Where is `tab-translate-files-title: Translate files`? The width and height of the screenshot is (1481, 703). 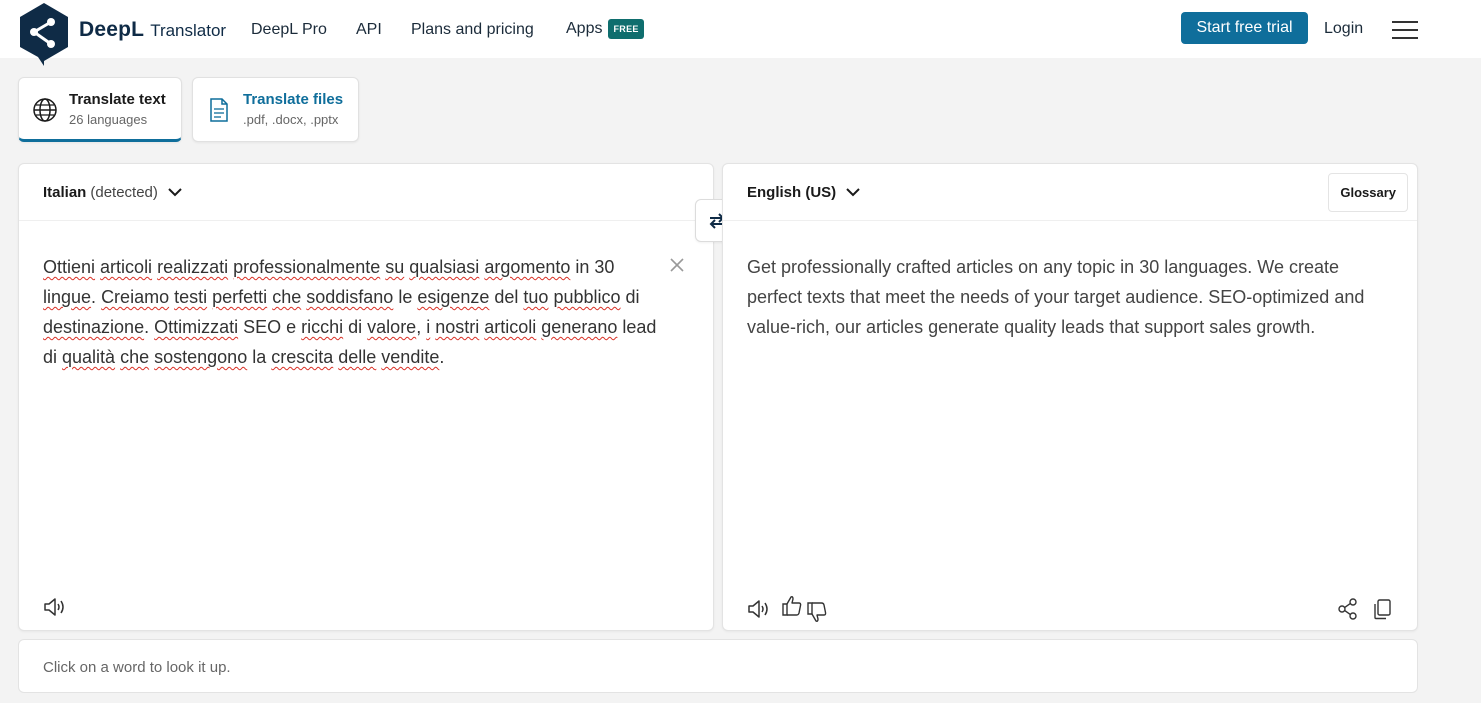 tab-translate-files-title: Translate files is located at coordinates (293, 99).